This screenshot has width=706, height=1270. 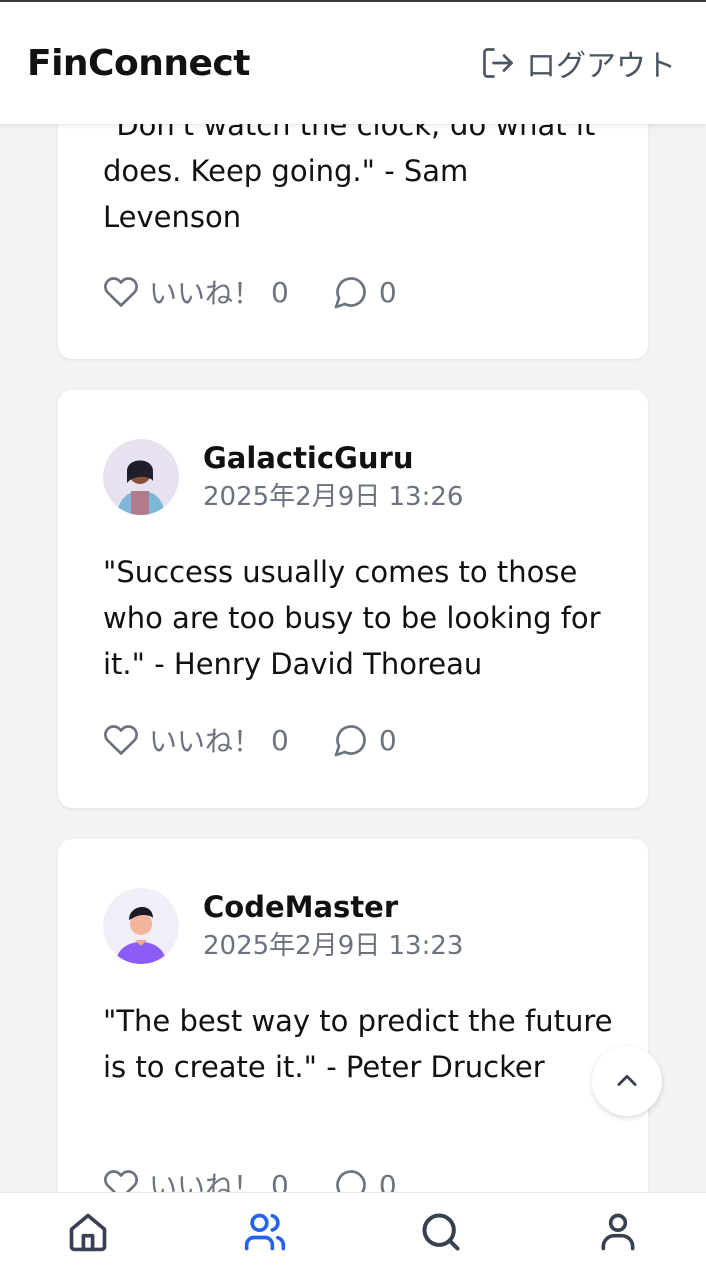 What do you see at coordinates (333, 946) in the screenshot?
I see `post-timestamp: 2025年2月9日 13:23` at bounding box center [333, 946].